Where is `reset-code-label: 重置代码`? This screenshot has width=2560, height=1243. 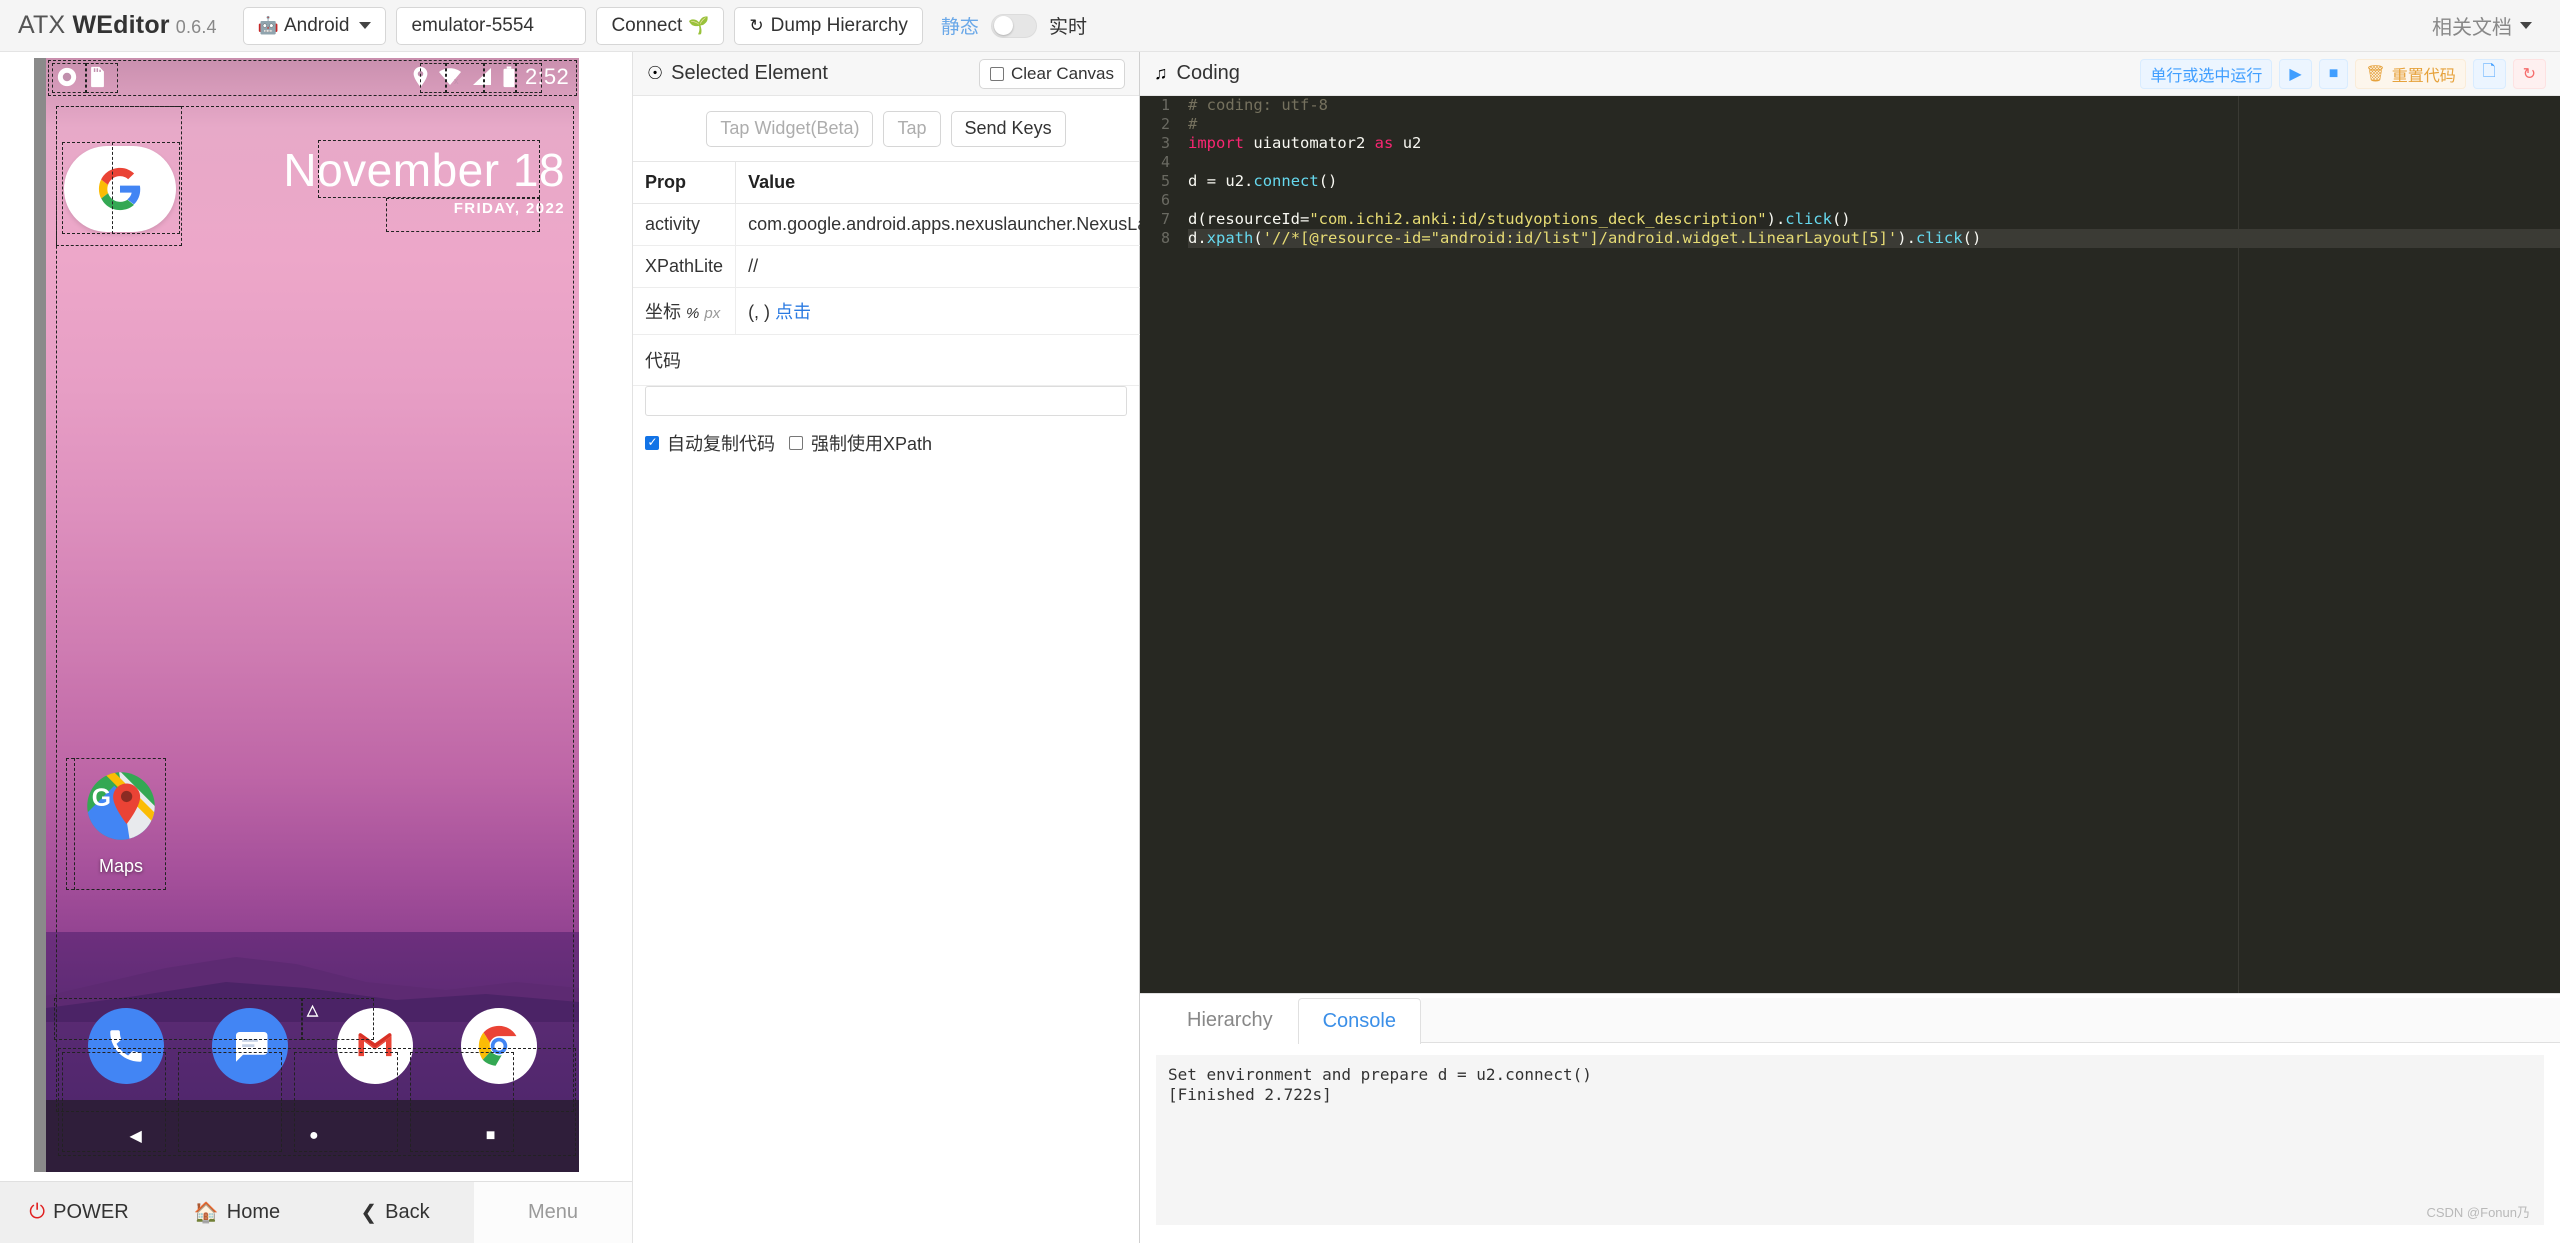
reset-code-label: 重置代码 is located at coordinates (2423, 76).